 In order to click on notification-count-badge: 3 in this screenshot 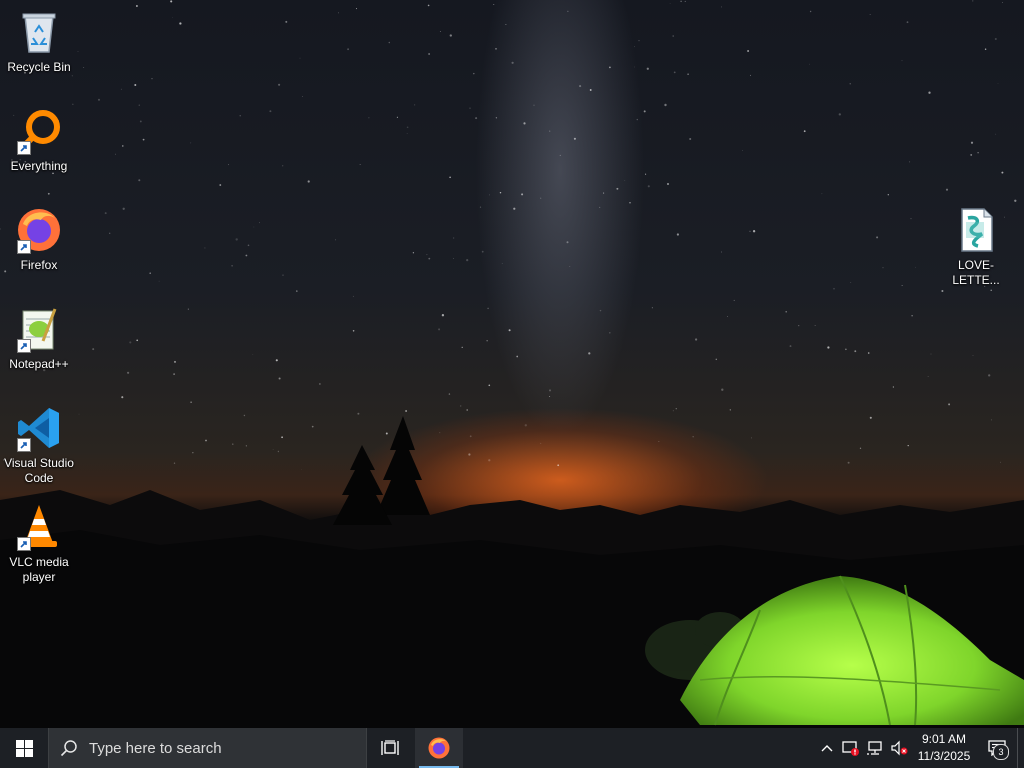, I will do `click(1001, 752)`.